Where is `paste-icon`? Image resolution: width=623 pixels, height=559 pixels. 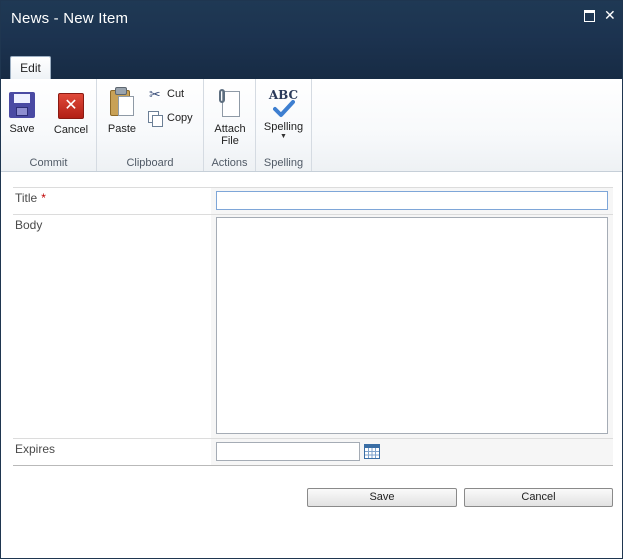
paste-icon is located at coordinates (122, 102).